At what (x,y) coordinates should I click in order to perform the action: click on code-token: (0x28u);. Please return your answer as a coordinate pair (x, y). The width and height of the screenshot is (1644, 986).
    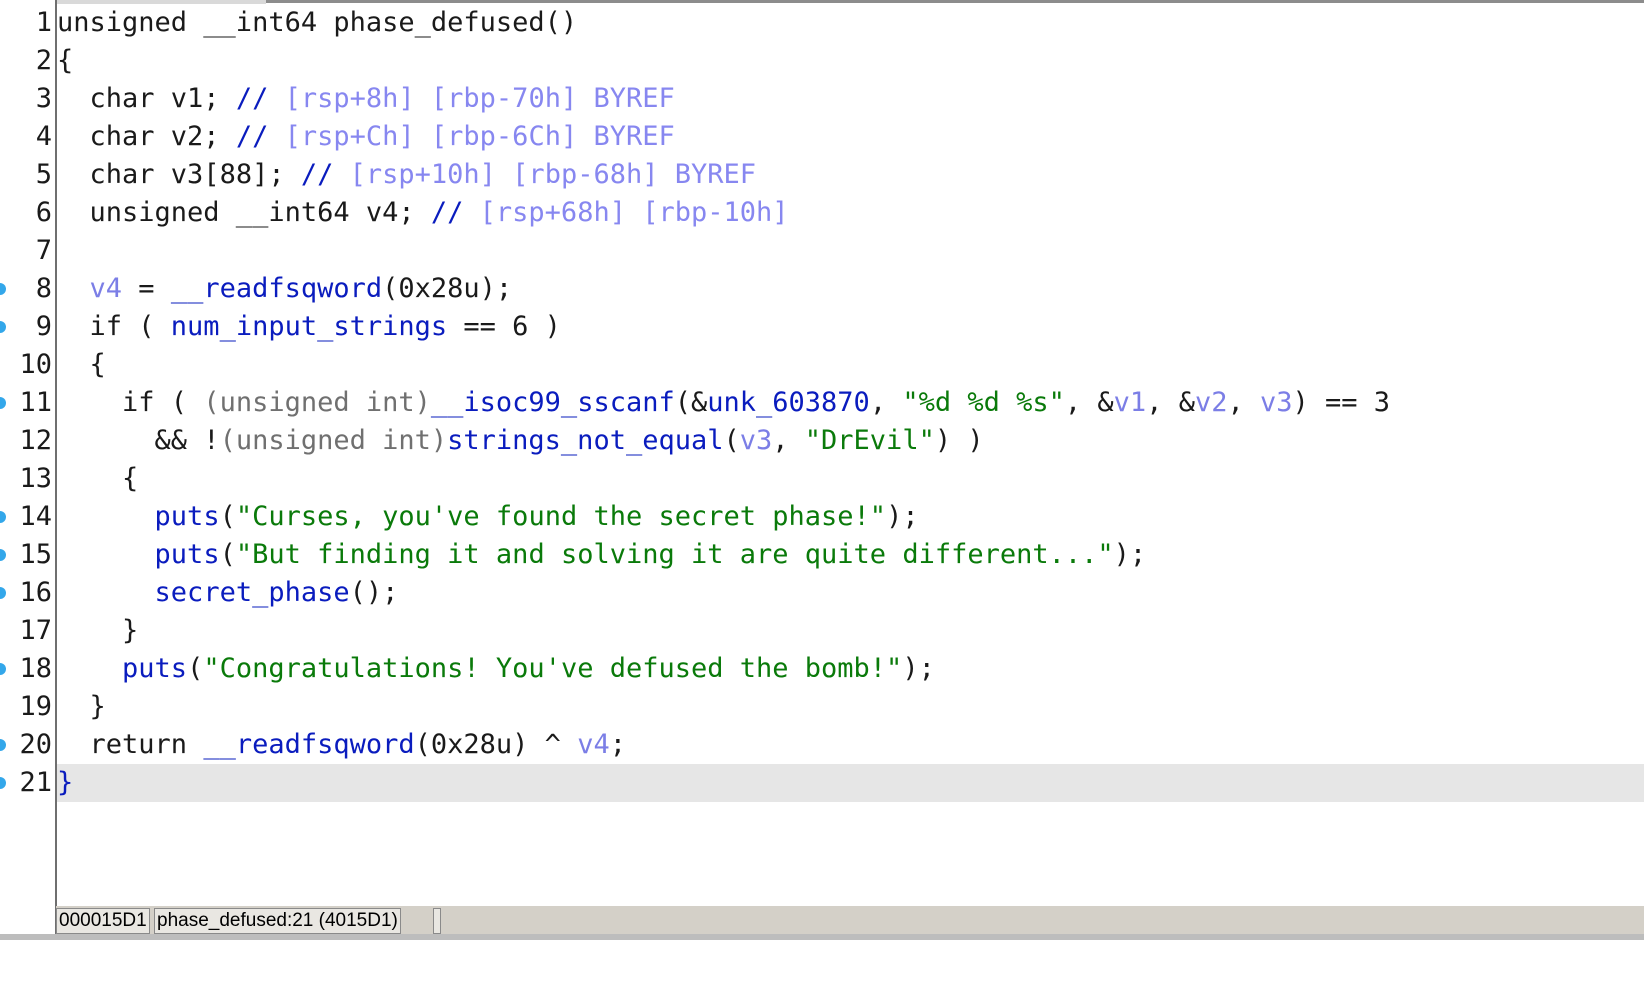
    Looking at the image, I should click on (447, 288).